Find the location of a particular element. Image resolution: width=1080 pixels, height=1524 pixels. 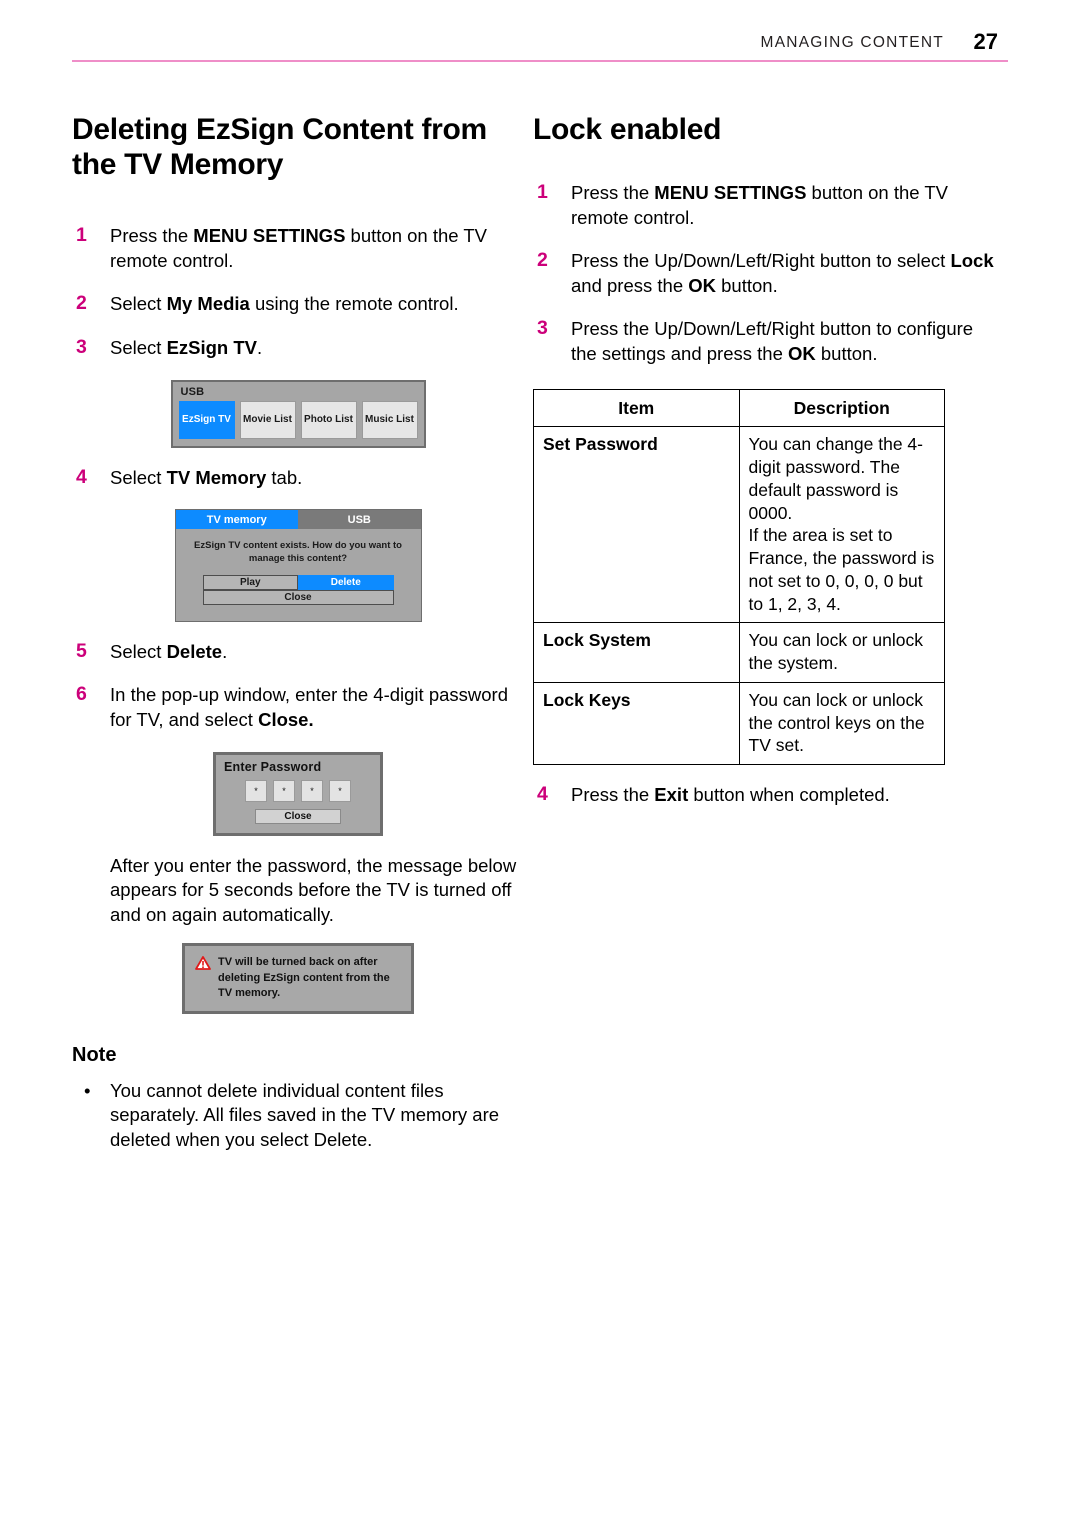

table-header-row: Item Description is located at coordinates (739, 408).